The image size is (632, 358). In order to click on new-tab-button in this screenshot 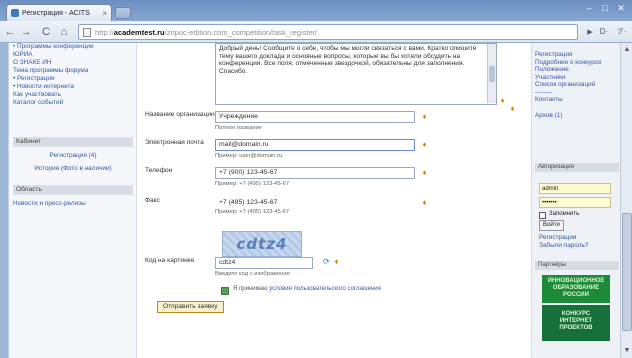, I will do `click(123, 13)`.